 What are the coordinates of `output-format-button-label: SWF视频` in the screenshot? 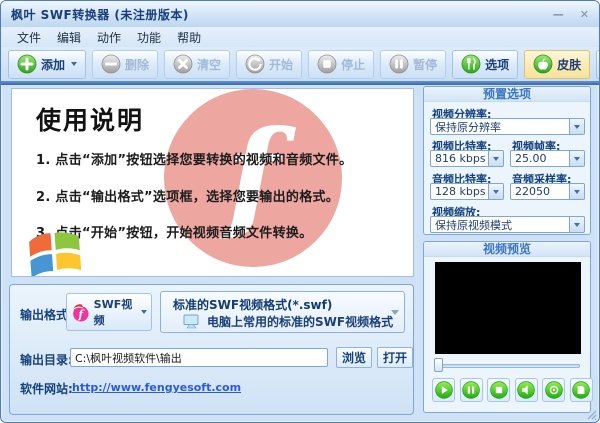 It's located at (113, 312).